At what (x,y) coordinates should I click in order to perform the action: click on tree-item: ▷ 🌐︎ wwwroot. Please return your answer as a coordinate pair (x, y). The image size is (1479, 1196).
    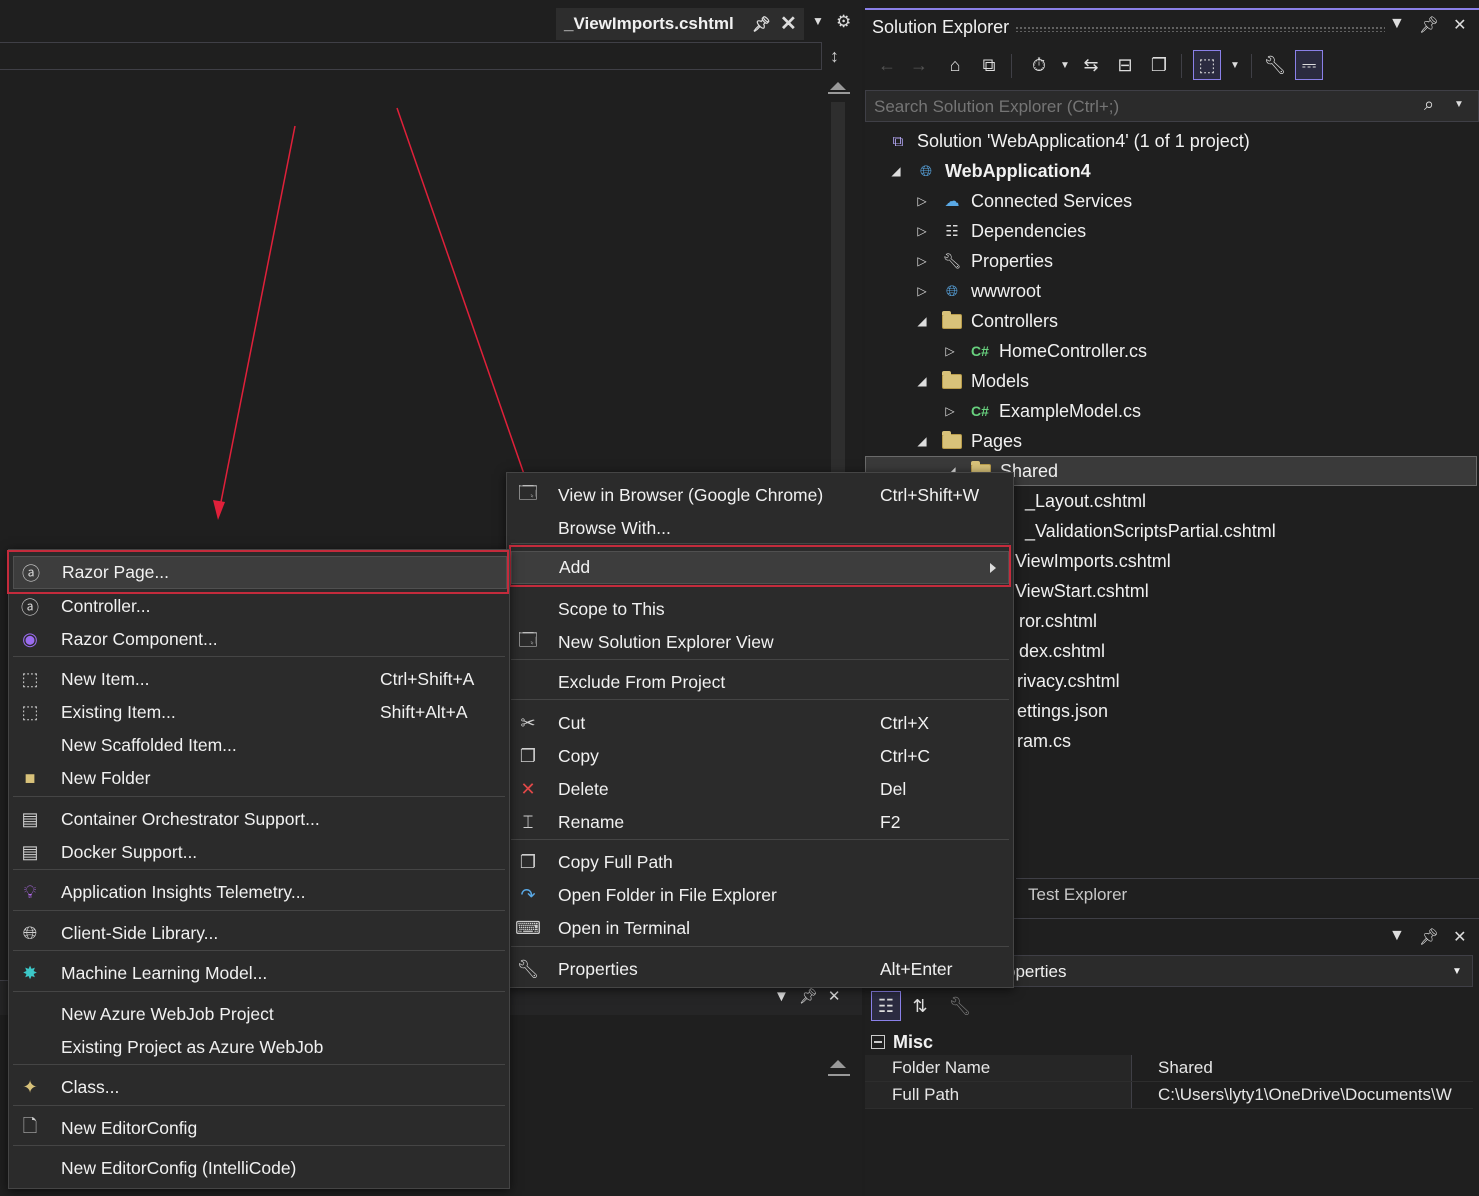
    Looking at the image, I should click on (1171, 291).